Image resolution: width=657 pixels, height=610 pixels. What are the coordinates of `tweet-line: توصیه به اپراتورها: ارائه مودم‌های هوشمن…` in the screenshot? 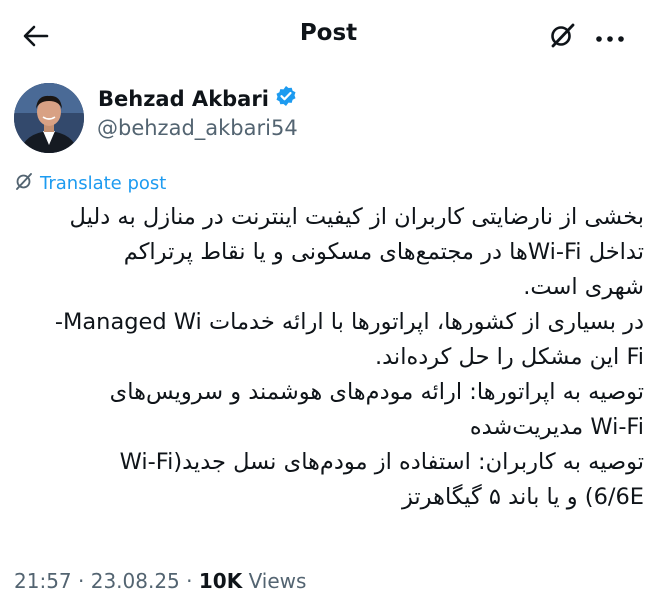 It's located at (376, 392).